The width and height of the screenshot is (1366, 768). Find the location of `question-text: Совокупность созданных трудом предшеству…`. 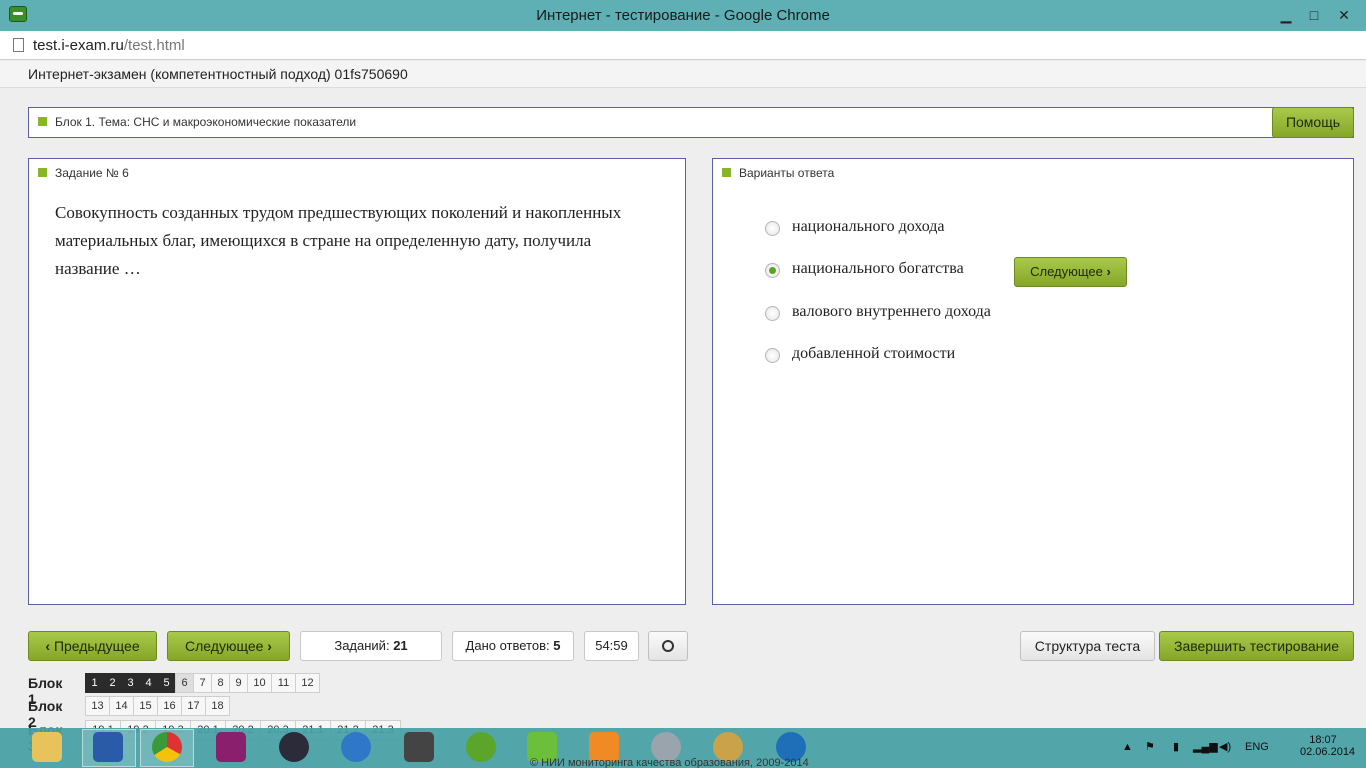

question-text: Совокупность созданных трудом предшеству… is located at coordinates (338, 240).